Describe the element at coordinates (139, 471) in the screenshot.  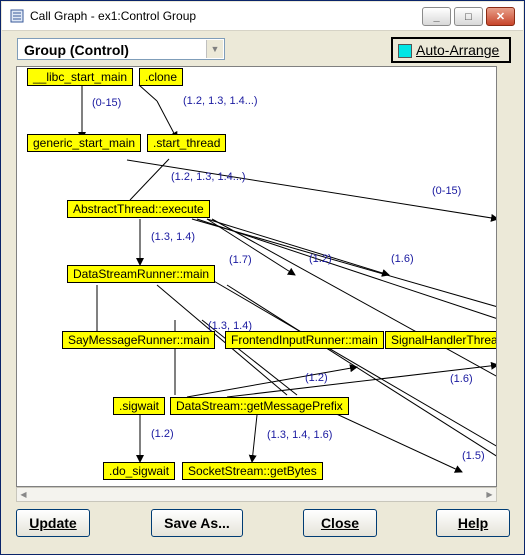
I see `graph-node: .do_sigwait` at that location.